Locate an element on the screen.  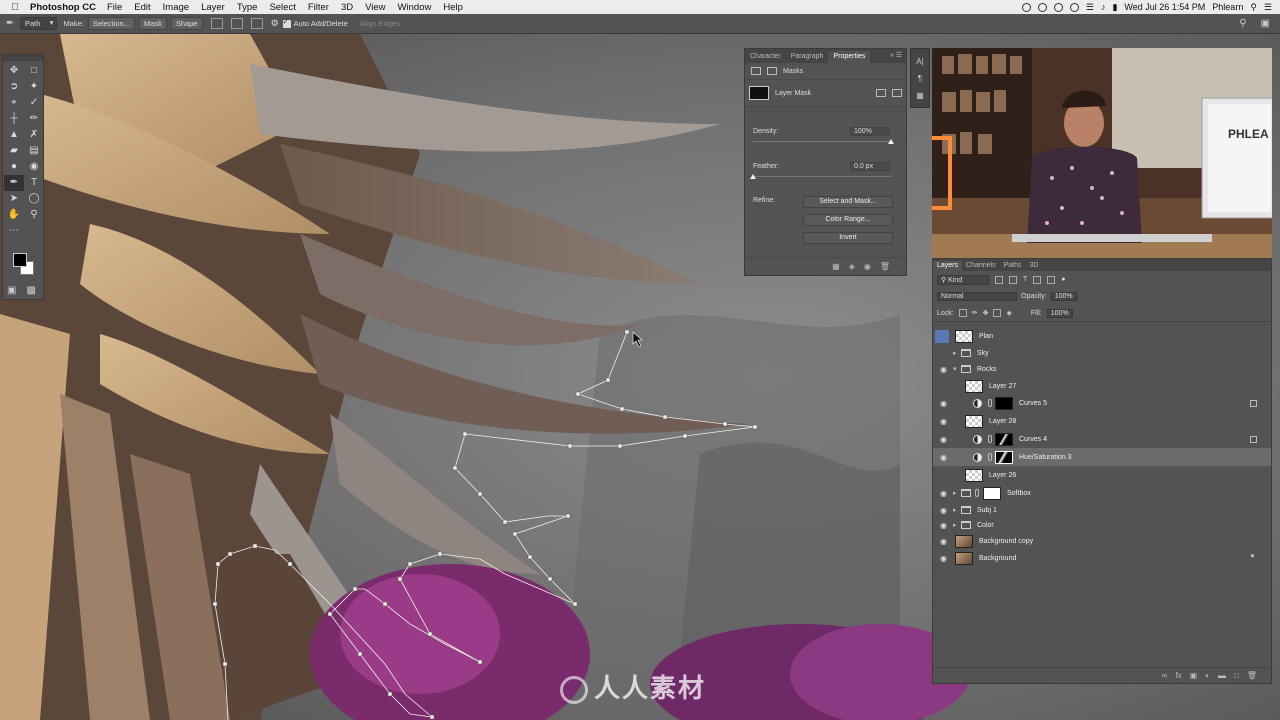
filter-adjustment-icon is located at coordinates (1013, 279).